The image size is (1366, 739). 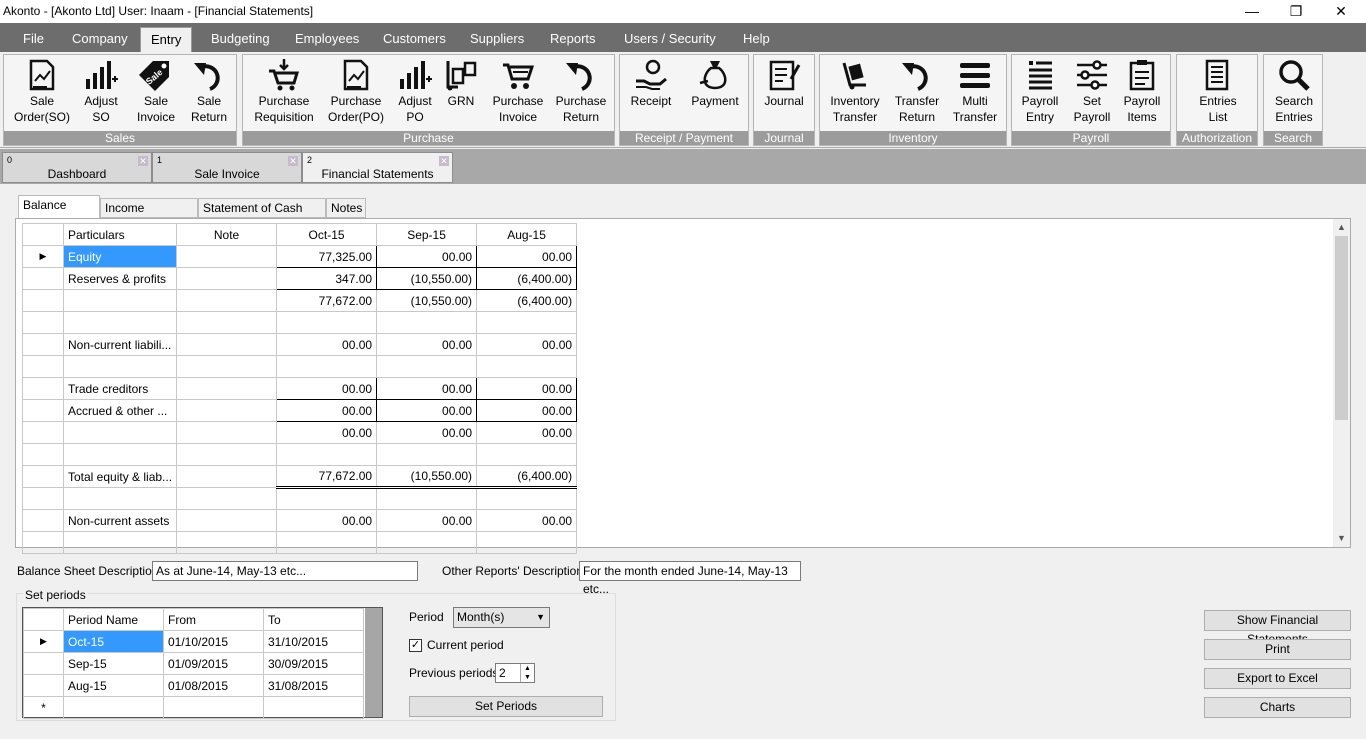 I want to click on table-row: Aug-15 01/08/2015 31/08/2015, so click(x=193, y=685).